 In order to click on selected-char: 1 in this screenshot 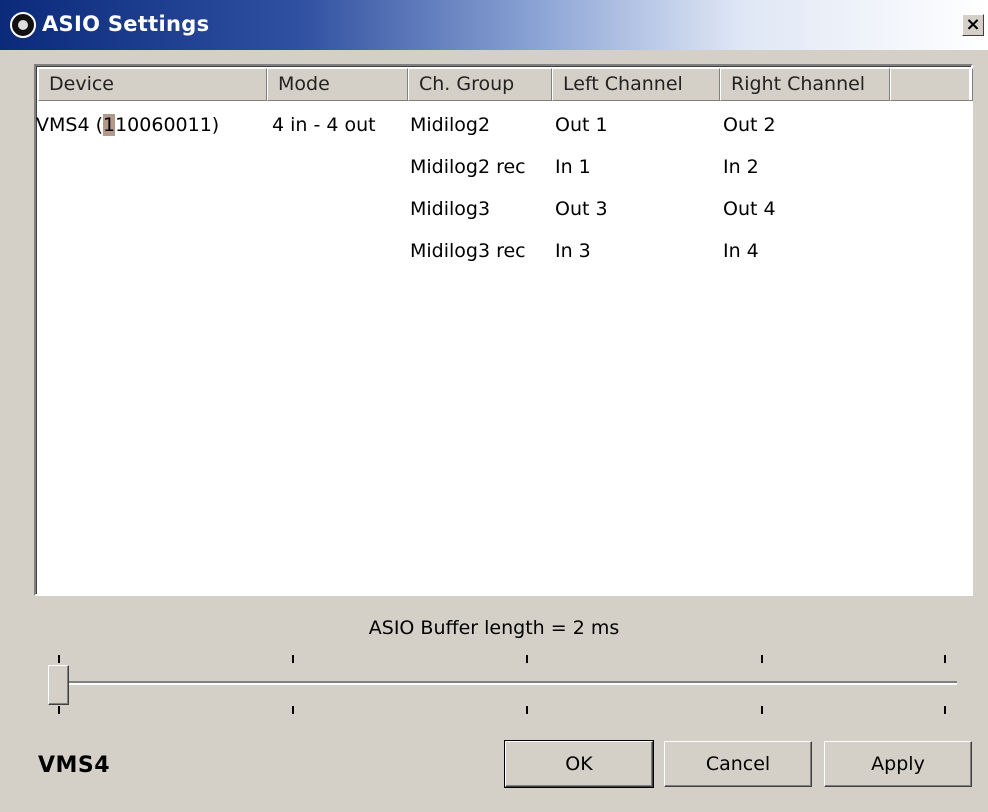, I will do `click(109, 125)`.